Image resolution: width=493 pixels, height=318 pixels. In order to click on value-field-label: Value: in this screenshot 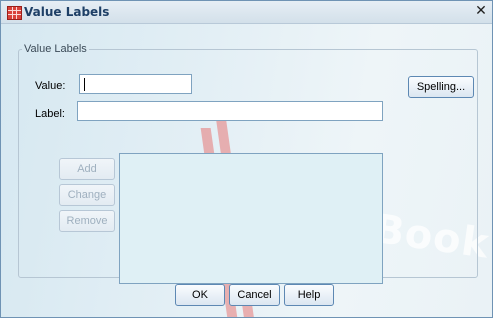, I will do `click(50, 86)`.